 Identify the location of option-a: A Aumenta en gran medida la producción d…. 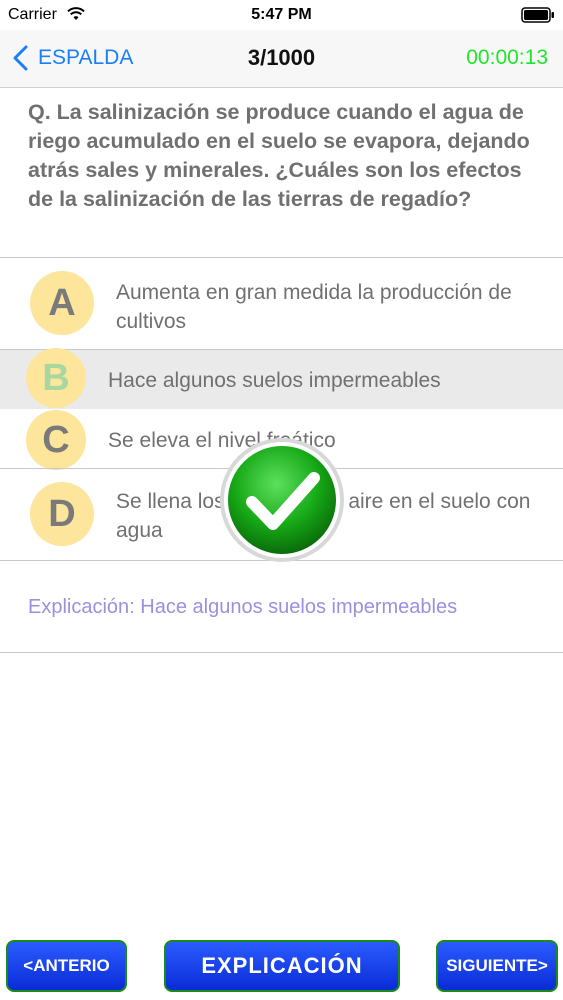
(281, 303).